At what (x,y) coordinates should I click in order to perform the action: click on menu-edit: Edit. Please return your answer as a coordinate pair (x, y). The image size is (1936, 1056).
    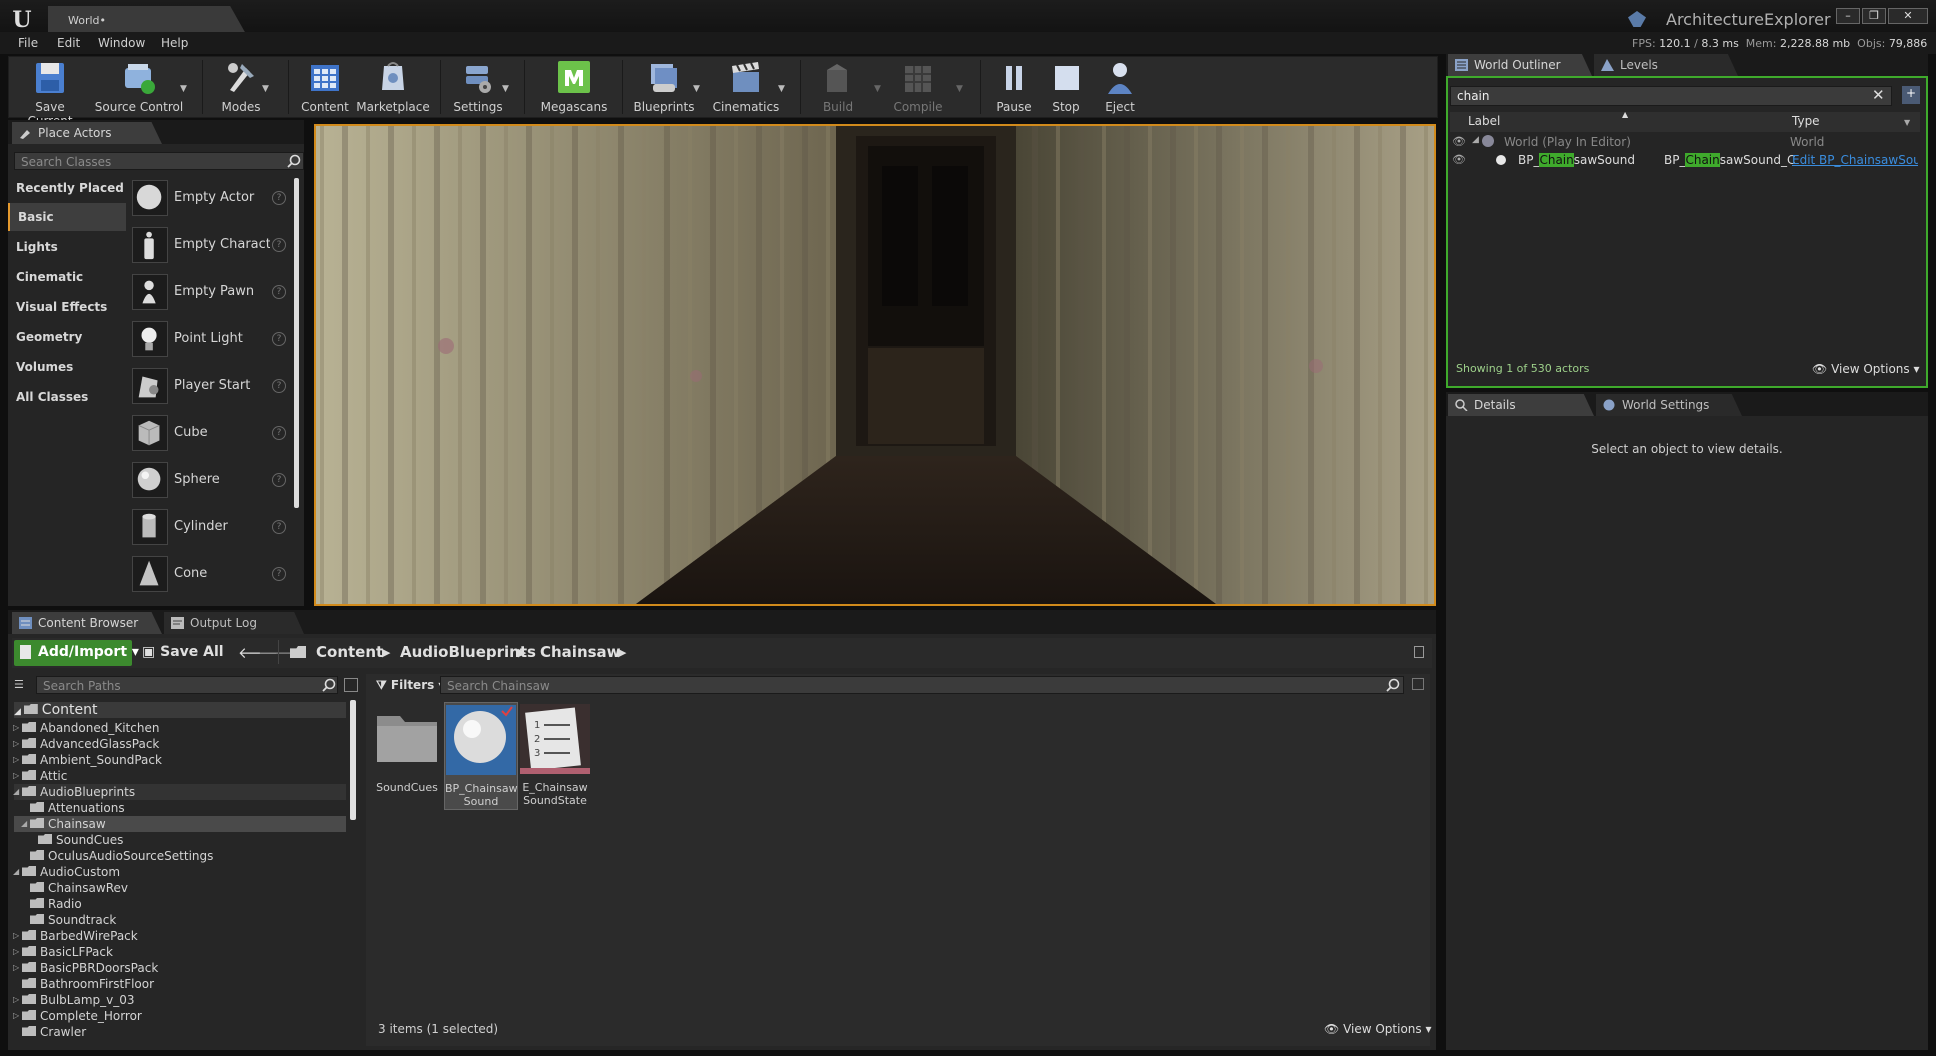
    Looking at the image, I should click on (68, 43).